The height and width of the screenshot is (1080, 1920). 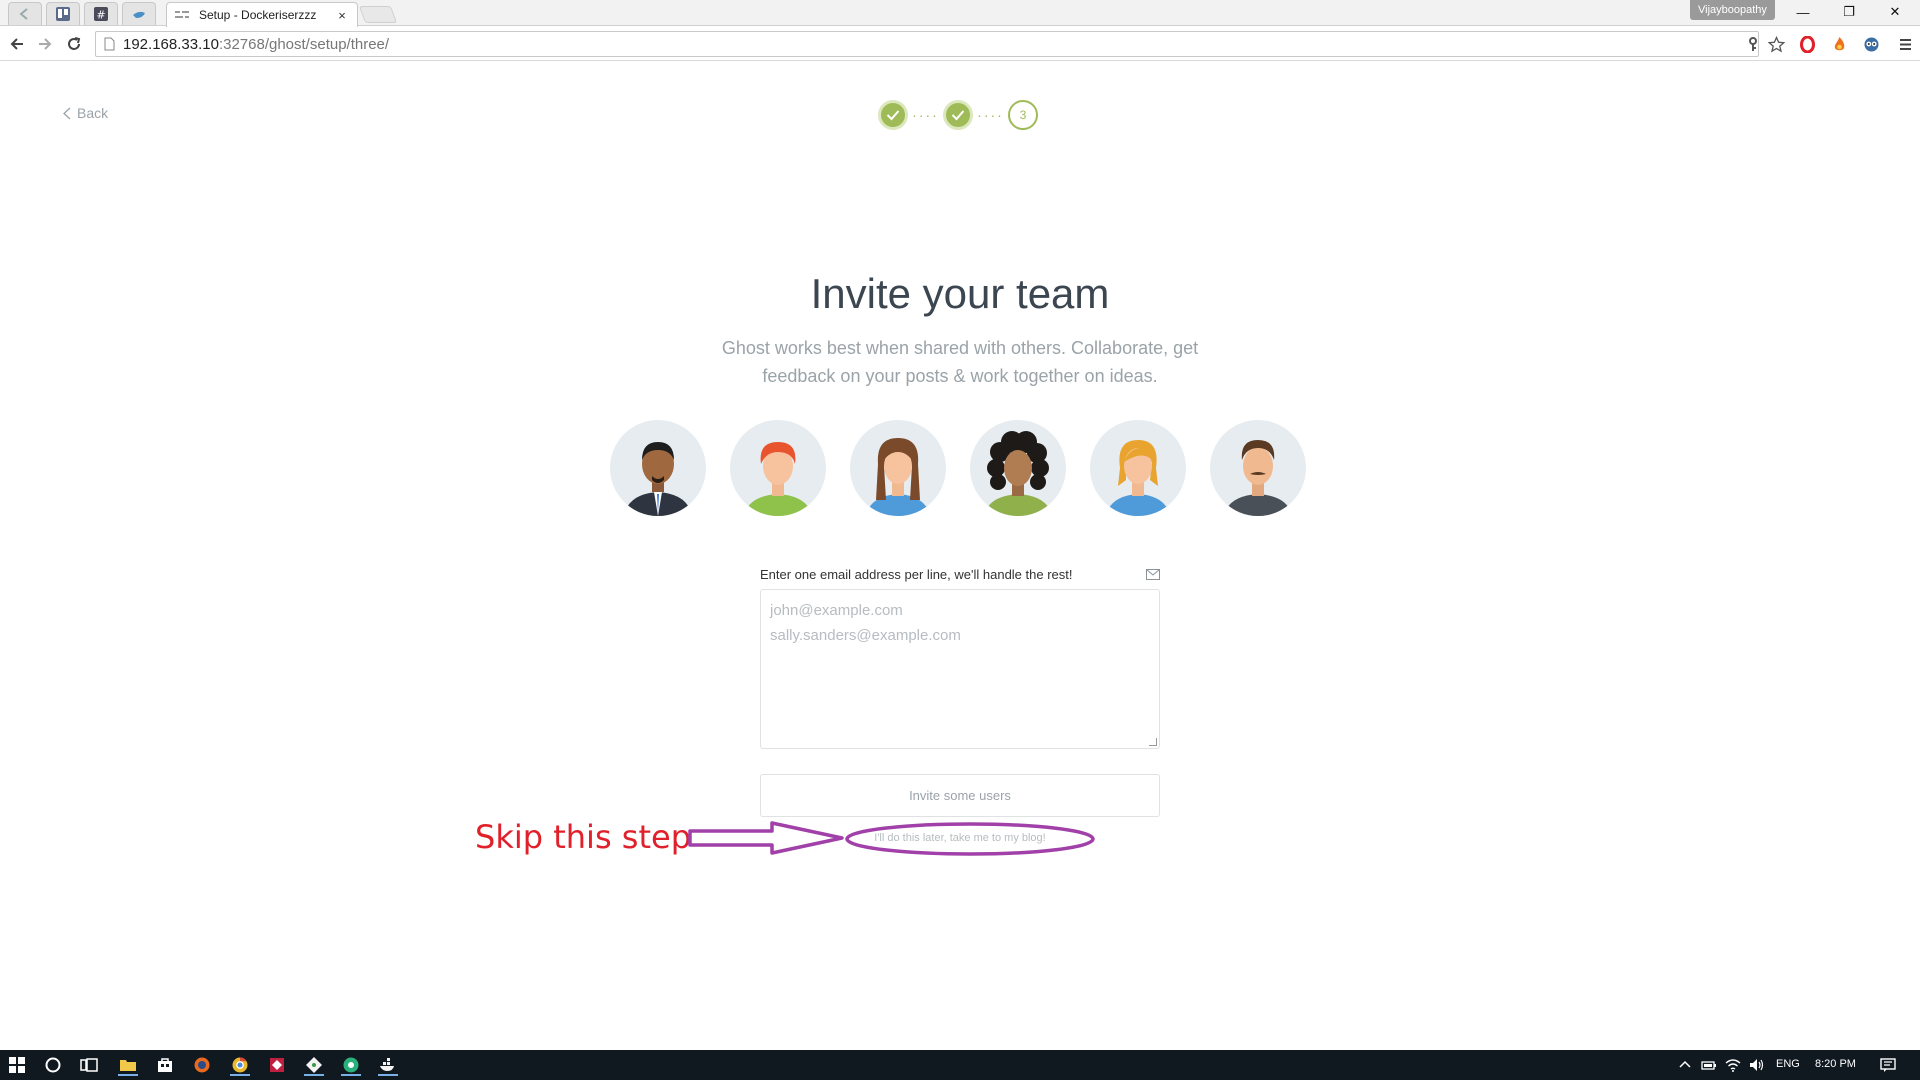 What do you see at coordinates (1788, 1064) in the screenshot?
I see `tray-language: ENG` at bounding box center [1788, 1064].